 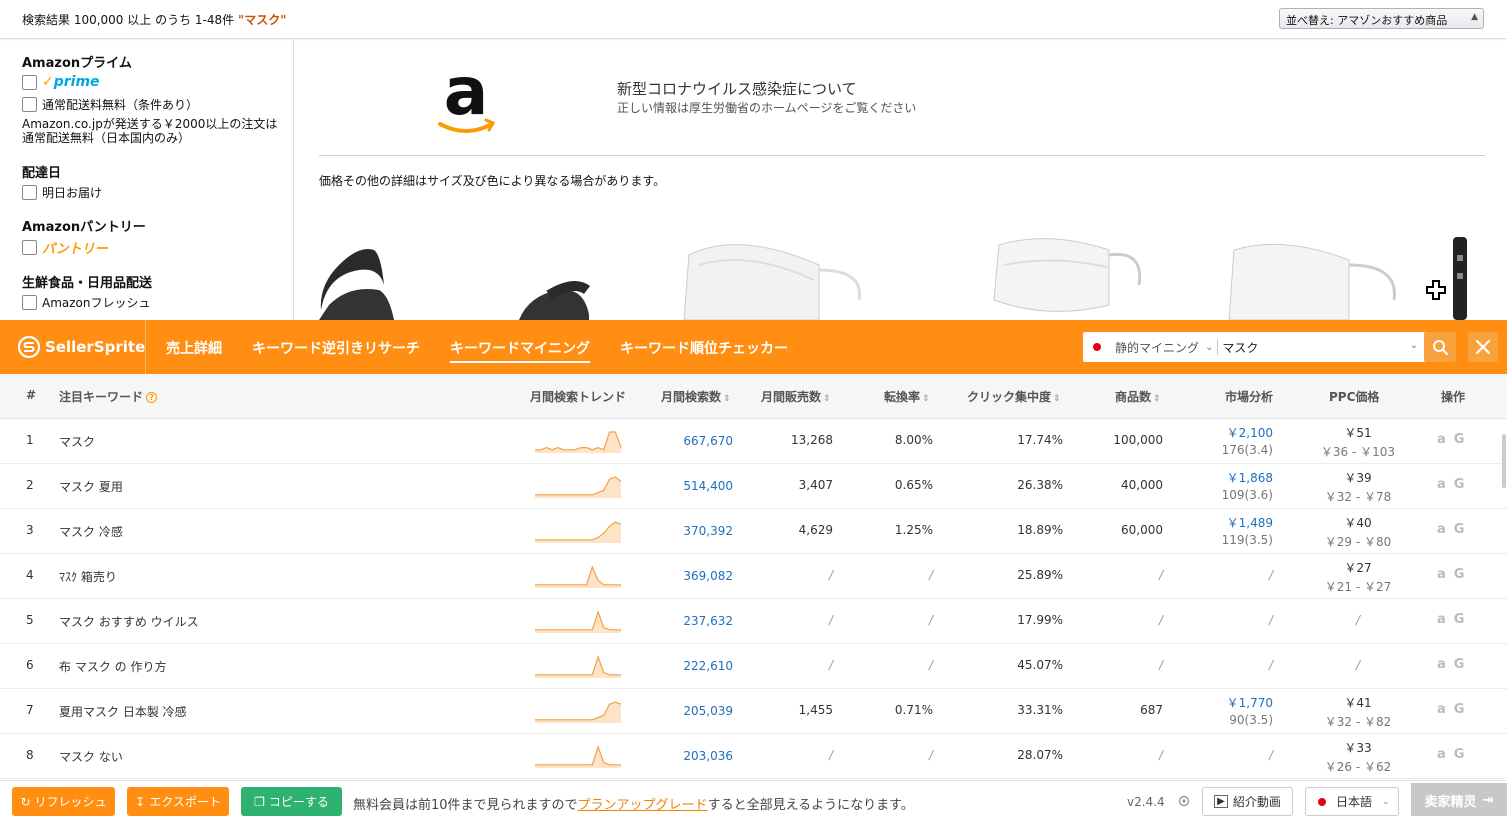 I want to click on searches-cell: 370,392, so click(x=708, y=531).